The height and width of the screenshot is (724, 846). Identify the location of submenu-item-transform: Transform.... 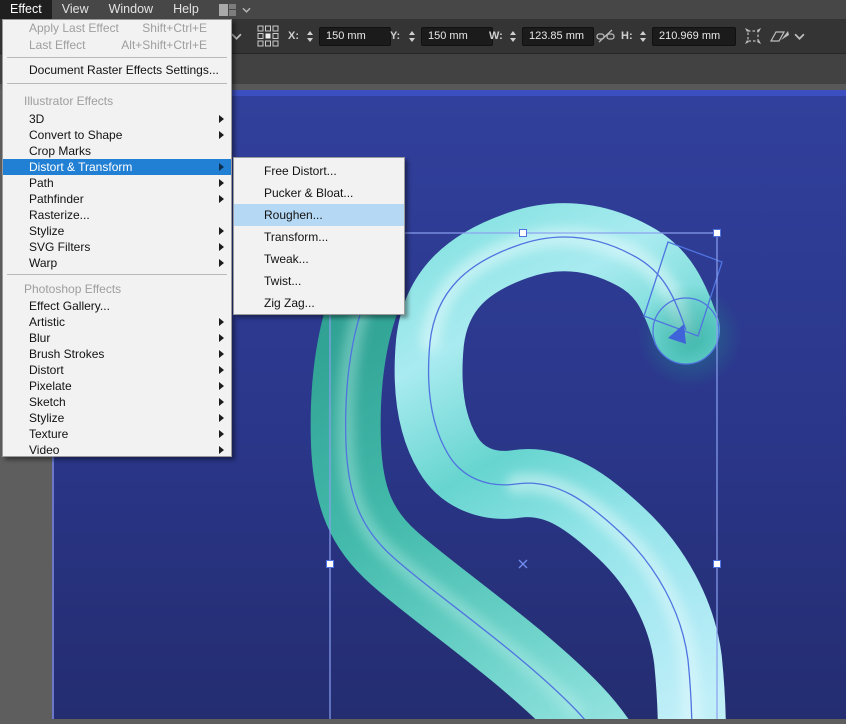
(319, 237).